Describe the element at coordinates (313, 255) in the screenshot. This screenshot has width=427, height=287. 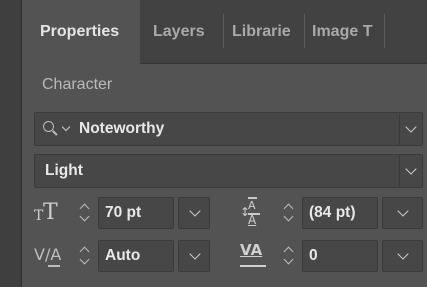
I see `tracking-value: 0` at that location.